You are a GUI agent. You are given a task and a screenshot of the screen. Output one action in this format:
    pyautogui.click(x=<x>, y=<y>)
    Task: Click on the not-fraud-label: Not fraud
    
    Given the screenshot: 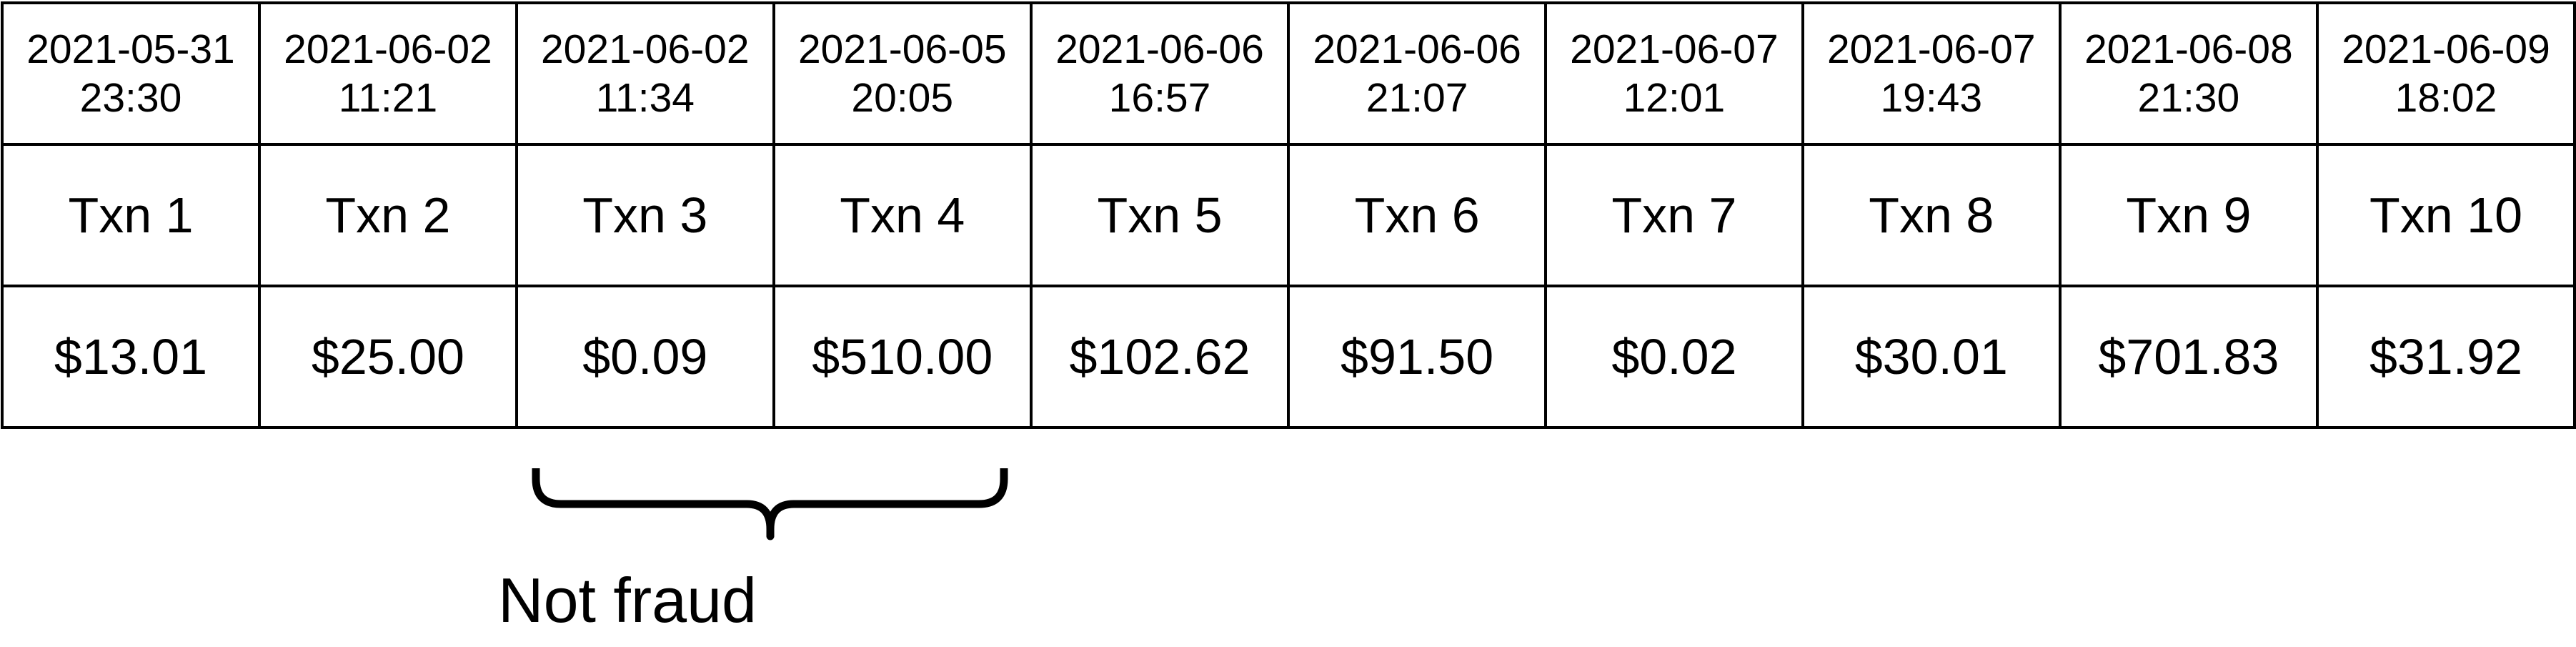 What is the action you would take?
    pyautogui.click(x=627, y=600)
    